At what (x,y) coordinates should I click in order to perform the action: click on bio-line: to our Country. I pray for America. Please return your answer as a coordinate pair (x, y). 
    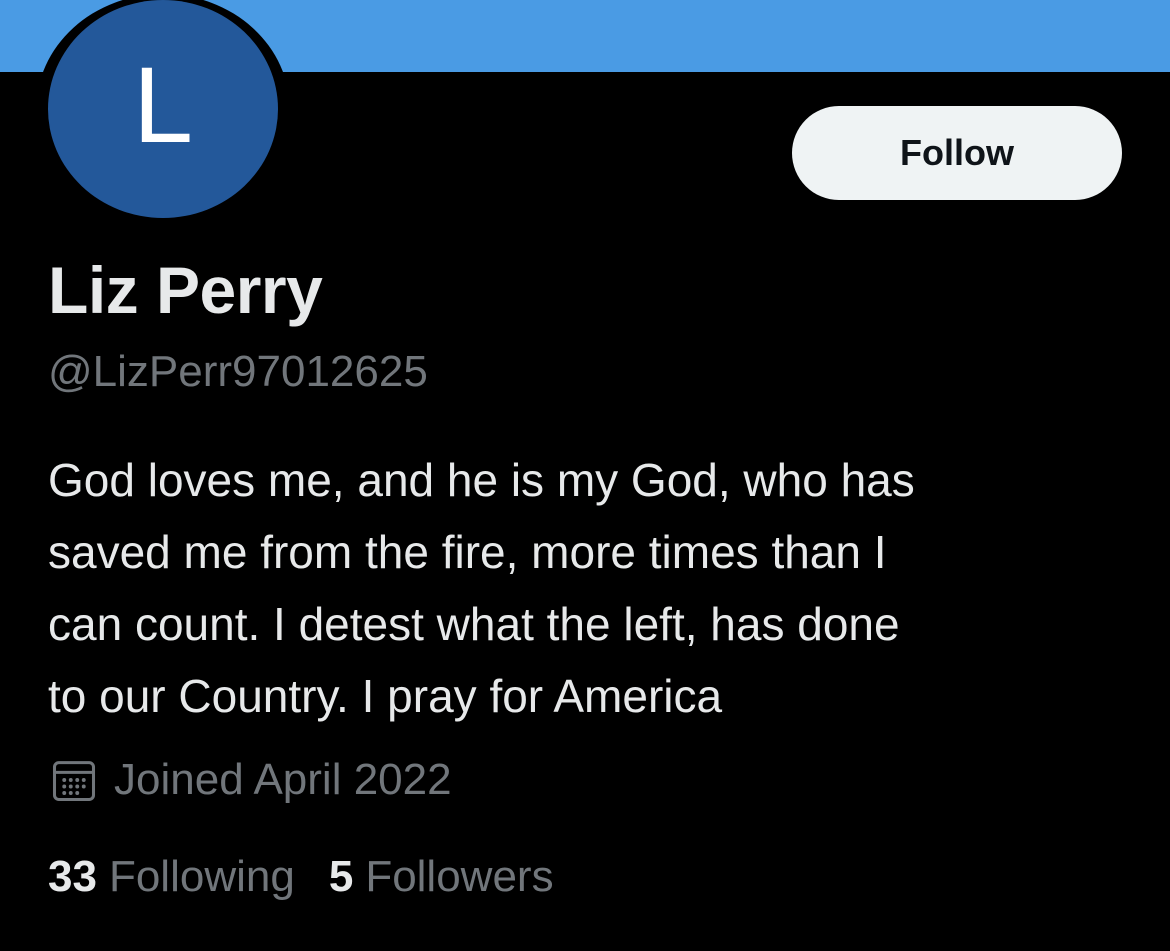
    Looking at the image, I should click on (385, 696).